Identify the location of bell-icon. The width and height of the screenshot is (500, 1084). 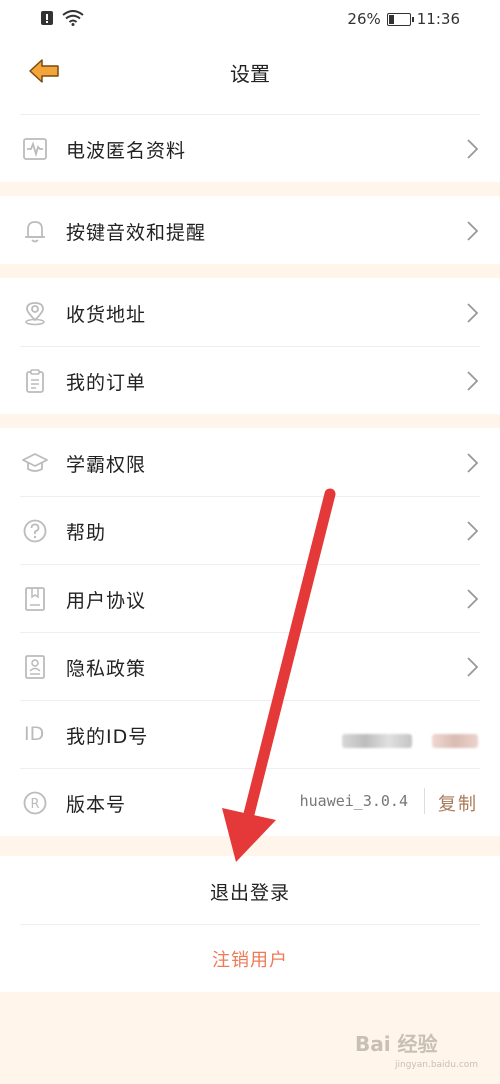
(35, 232).